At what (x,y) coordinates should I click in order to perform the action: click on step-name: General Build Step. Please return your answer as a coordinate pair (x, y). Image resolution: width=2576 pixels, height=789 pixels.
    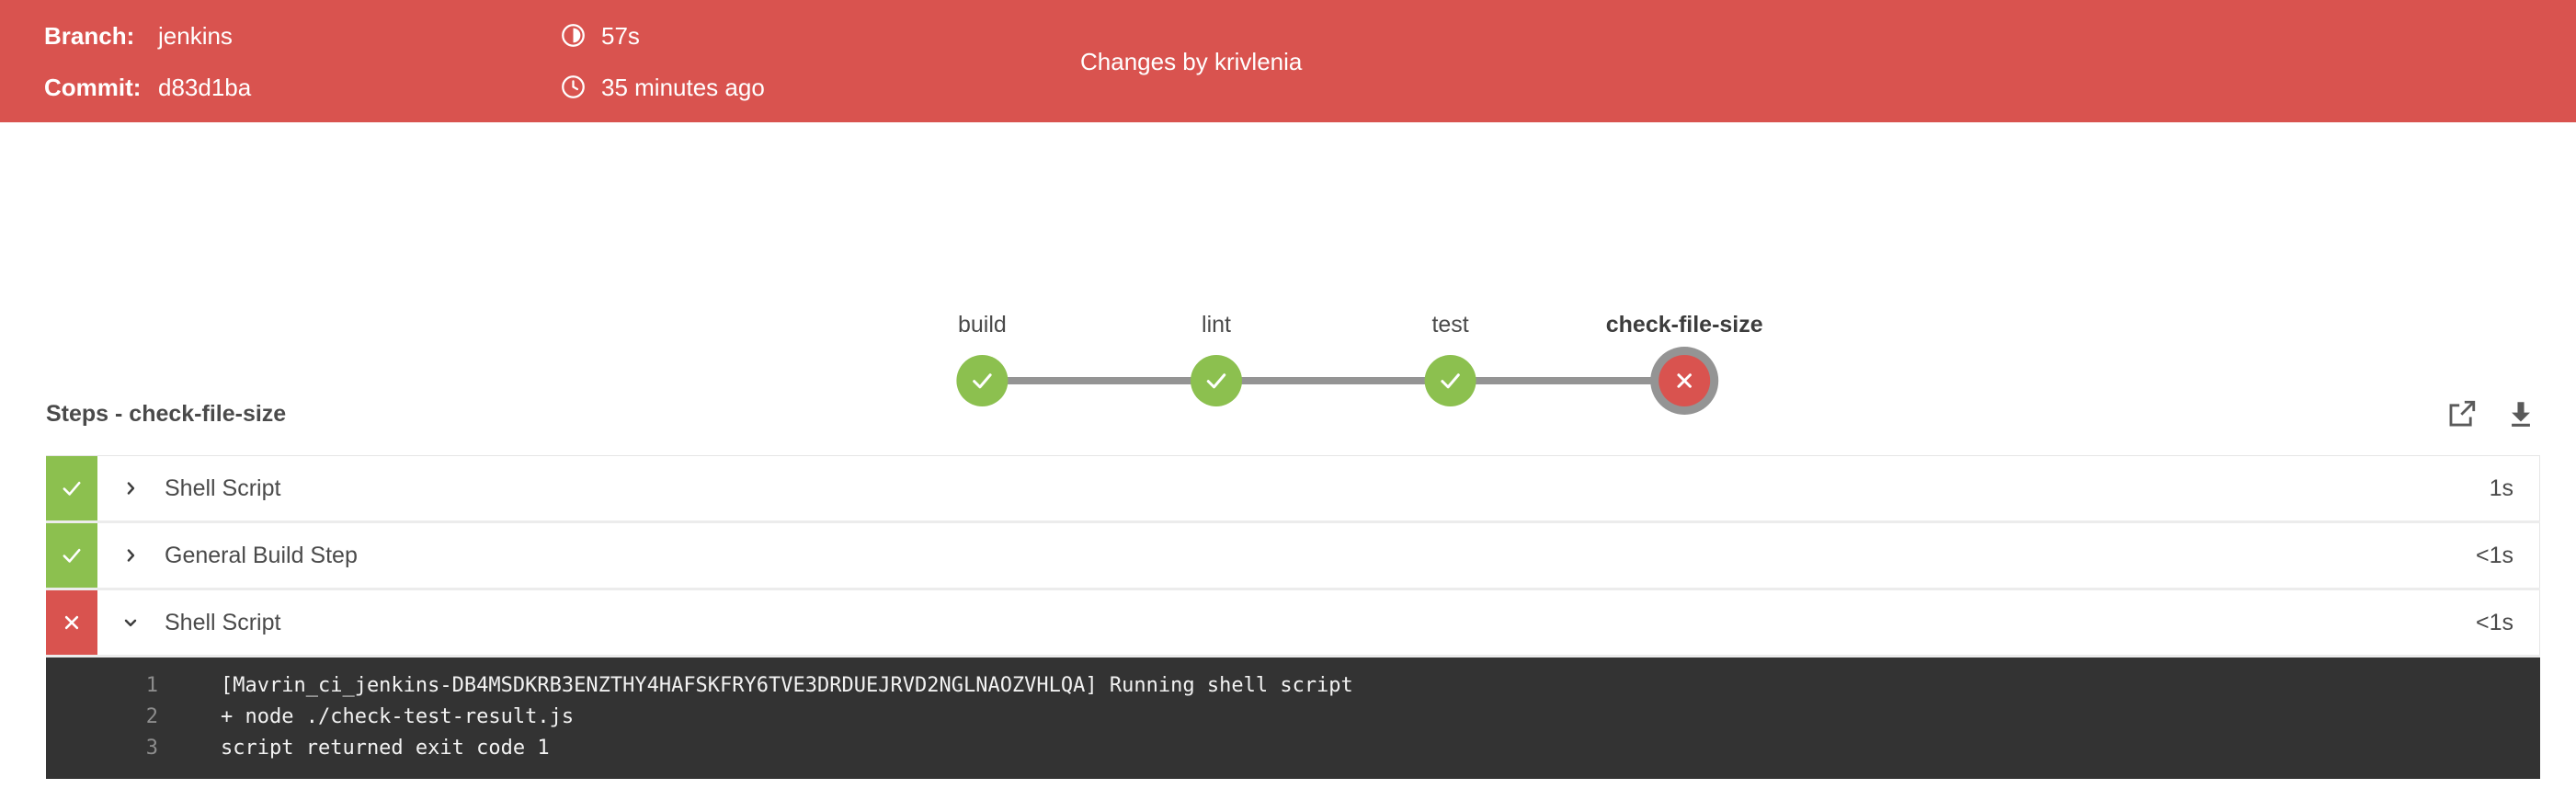
    Looking at the image, I should click on (261, 555).